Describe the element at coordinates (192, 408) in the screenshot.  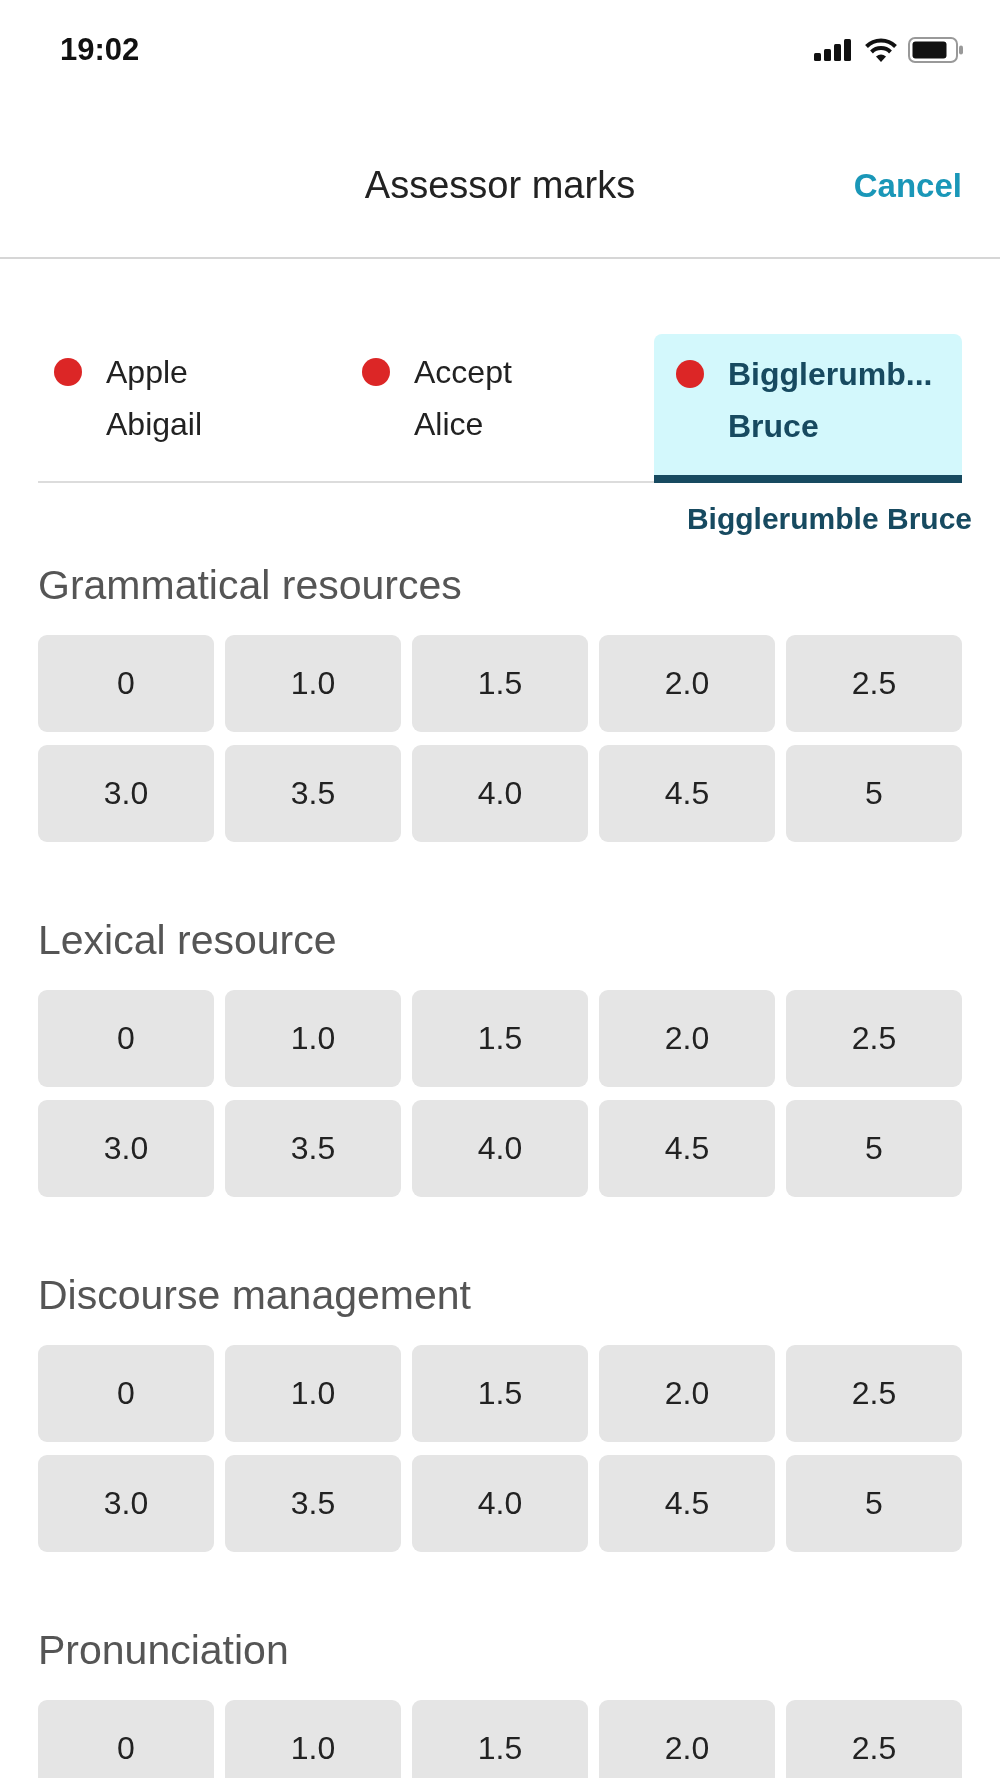
I see `assessor-tab: Apple Abigail` at that location.